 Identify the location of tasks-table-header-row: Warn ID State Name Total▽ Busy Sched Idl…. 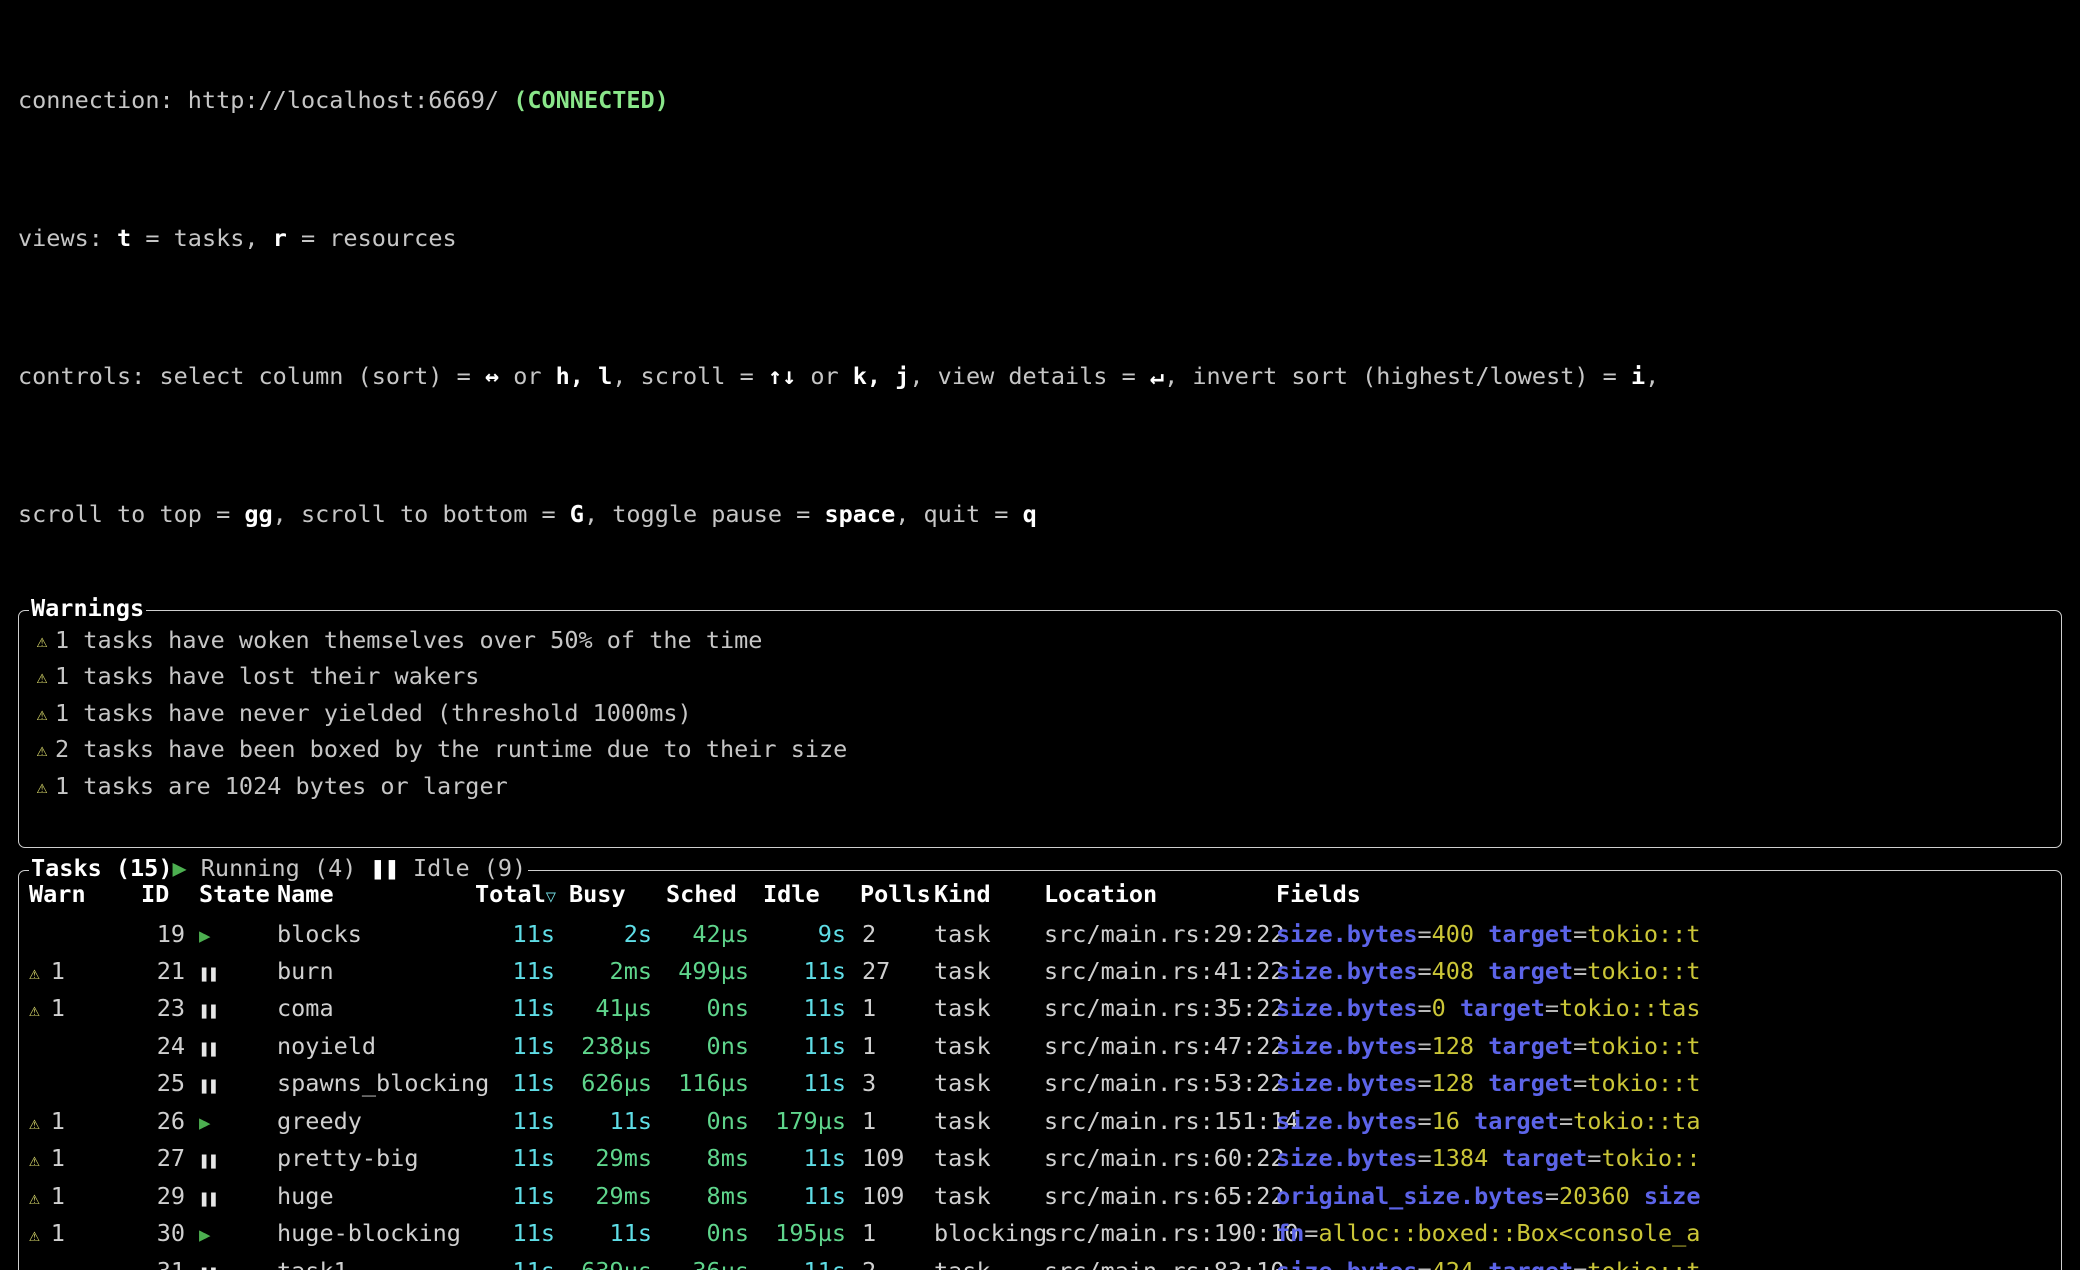
(1045, 897).